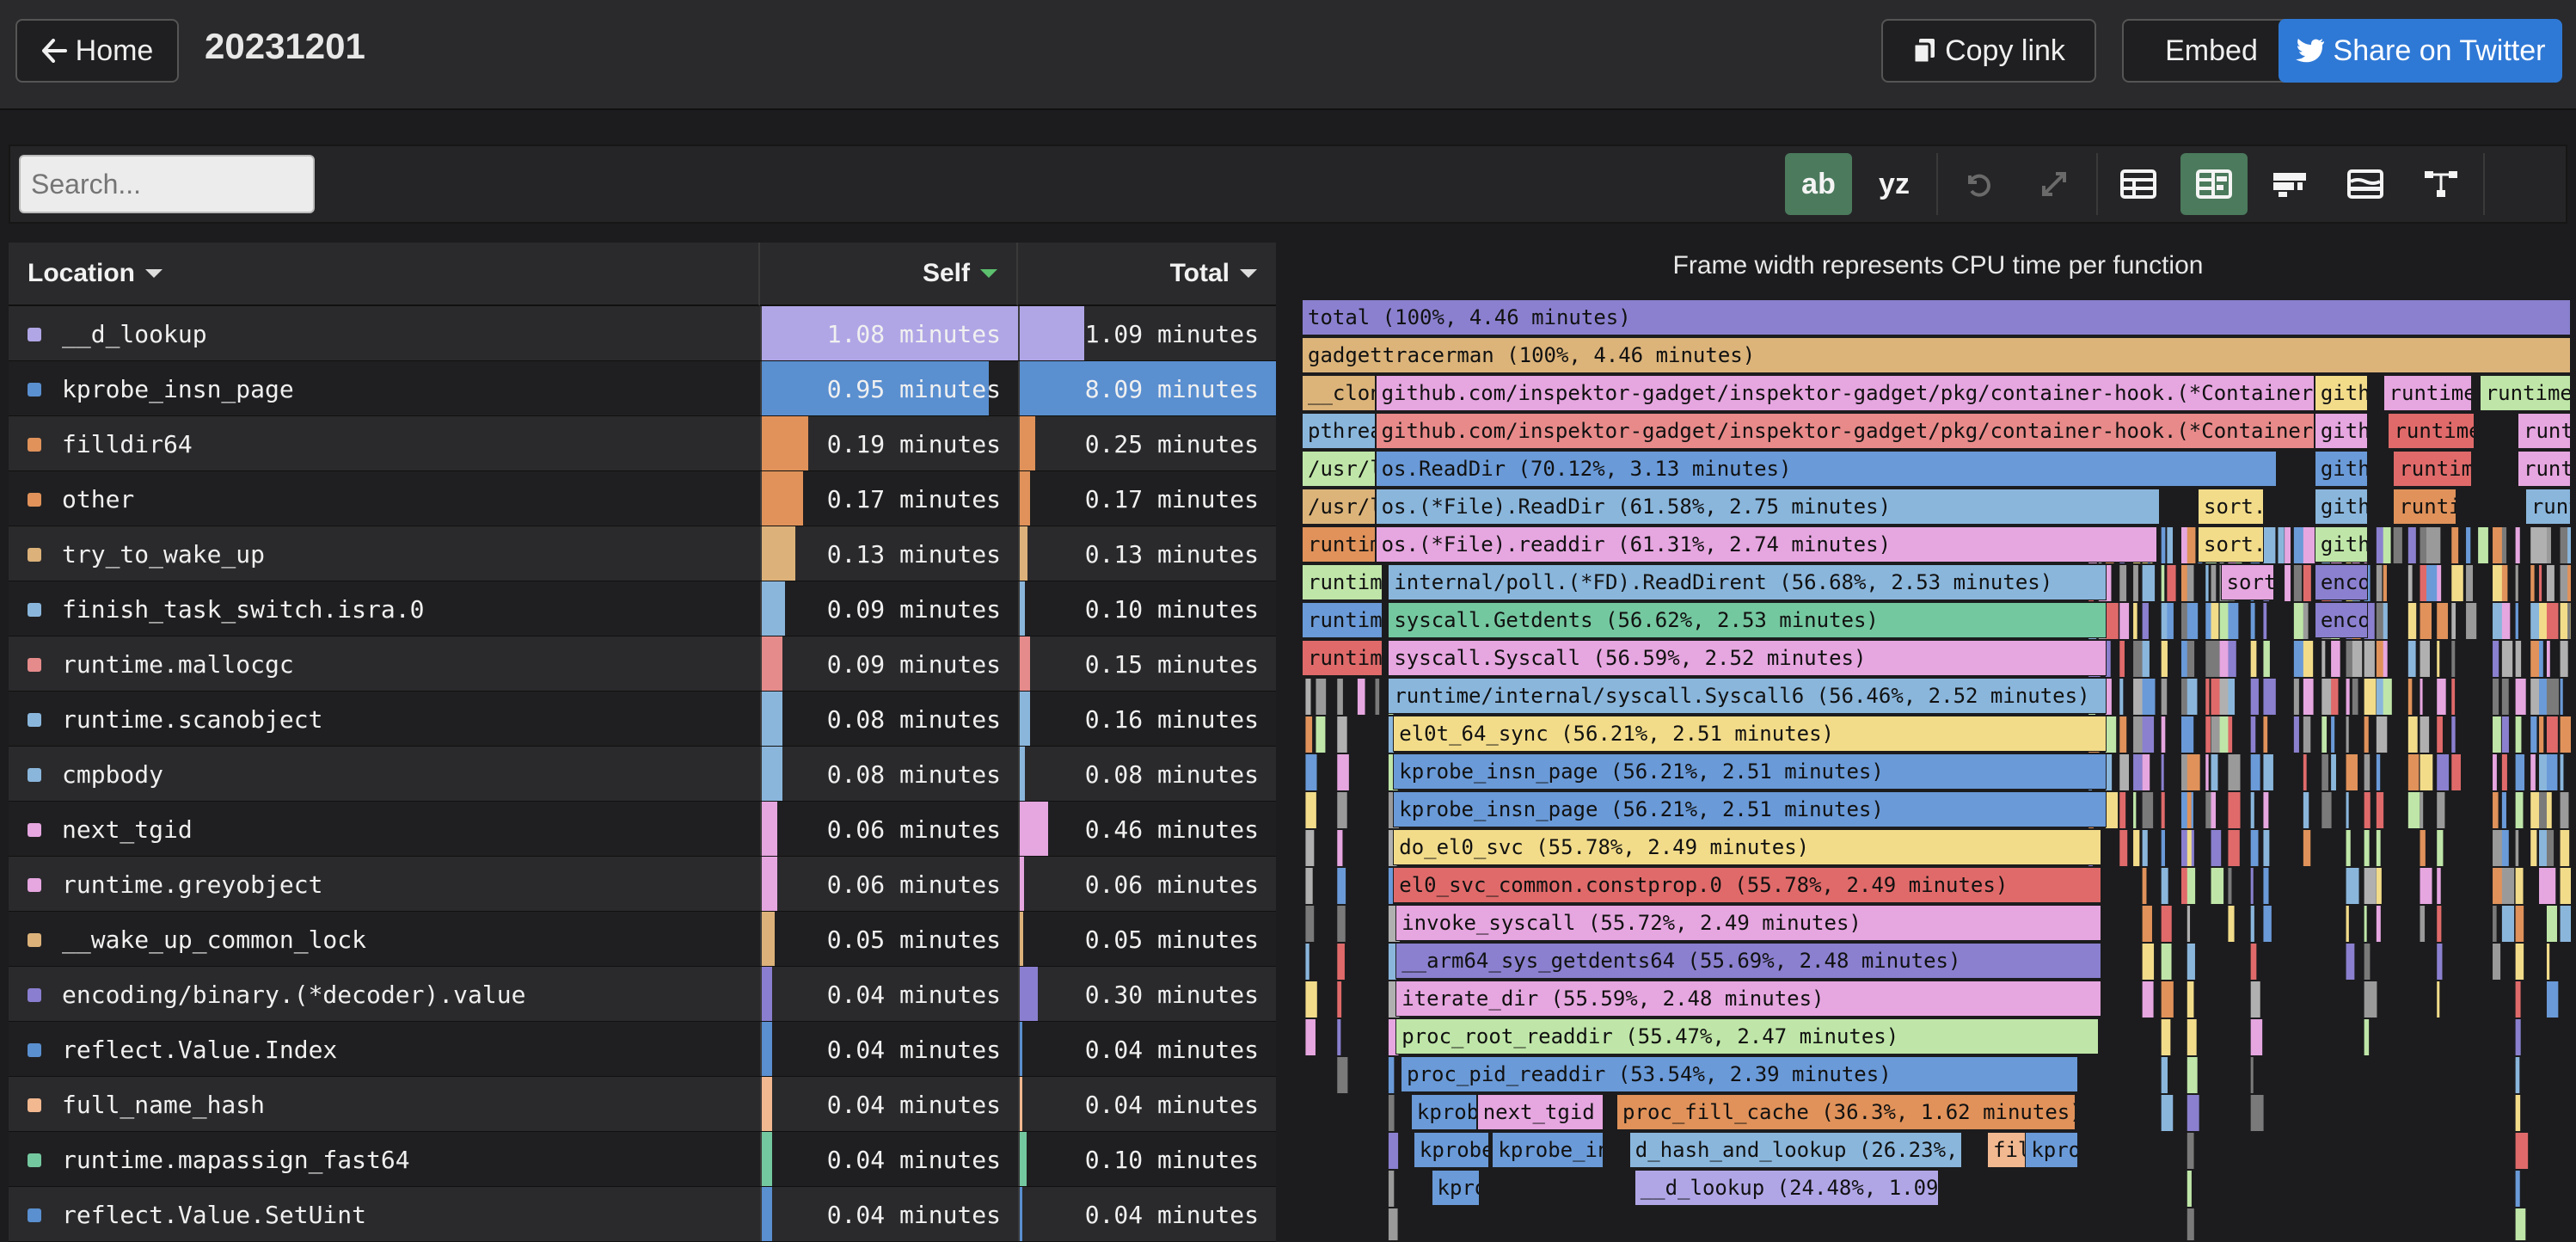 The image size is (2576, 1242). I want to click on flame-frame: proc_fill_cache (36.3%, 1.62 minutes), so click(1846, 1112).